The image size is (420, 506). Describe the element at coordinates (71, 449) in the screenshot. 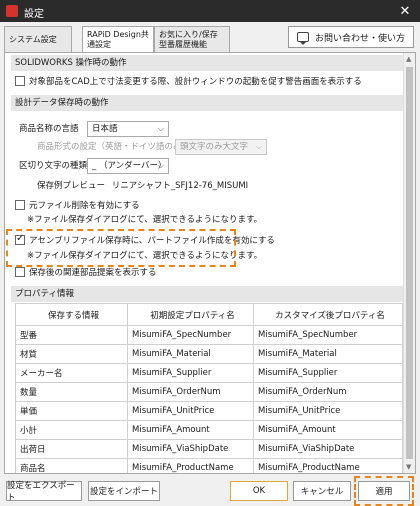

I see `info-cell: 出荷日` at that location.